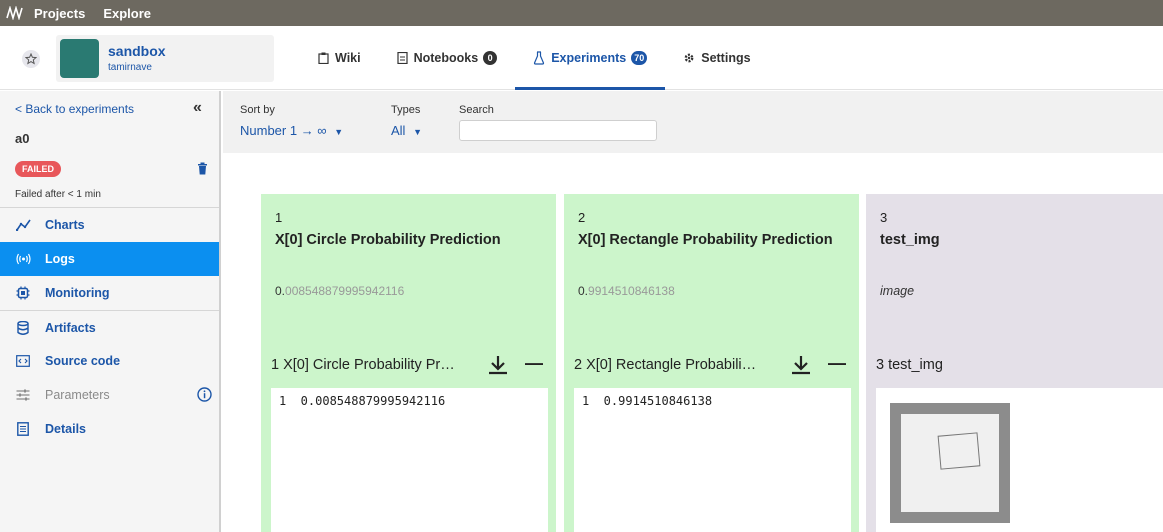  I want to click on channel-title: X[0] Circle Probability Prediction, so click(388, 240).